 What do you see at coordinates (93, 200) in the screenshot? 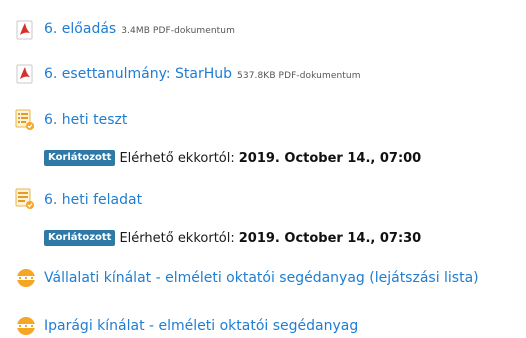
I see `activity-link: 6. heti feladat` at bounding box center [93, 200].